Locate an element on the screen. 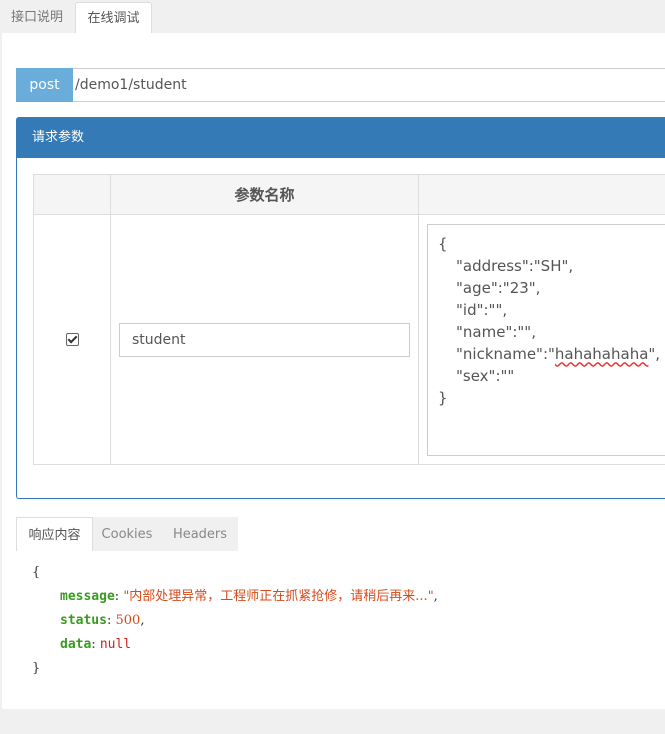  json-brace-open: { is located at coordinates (443, 243).